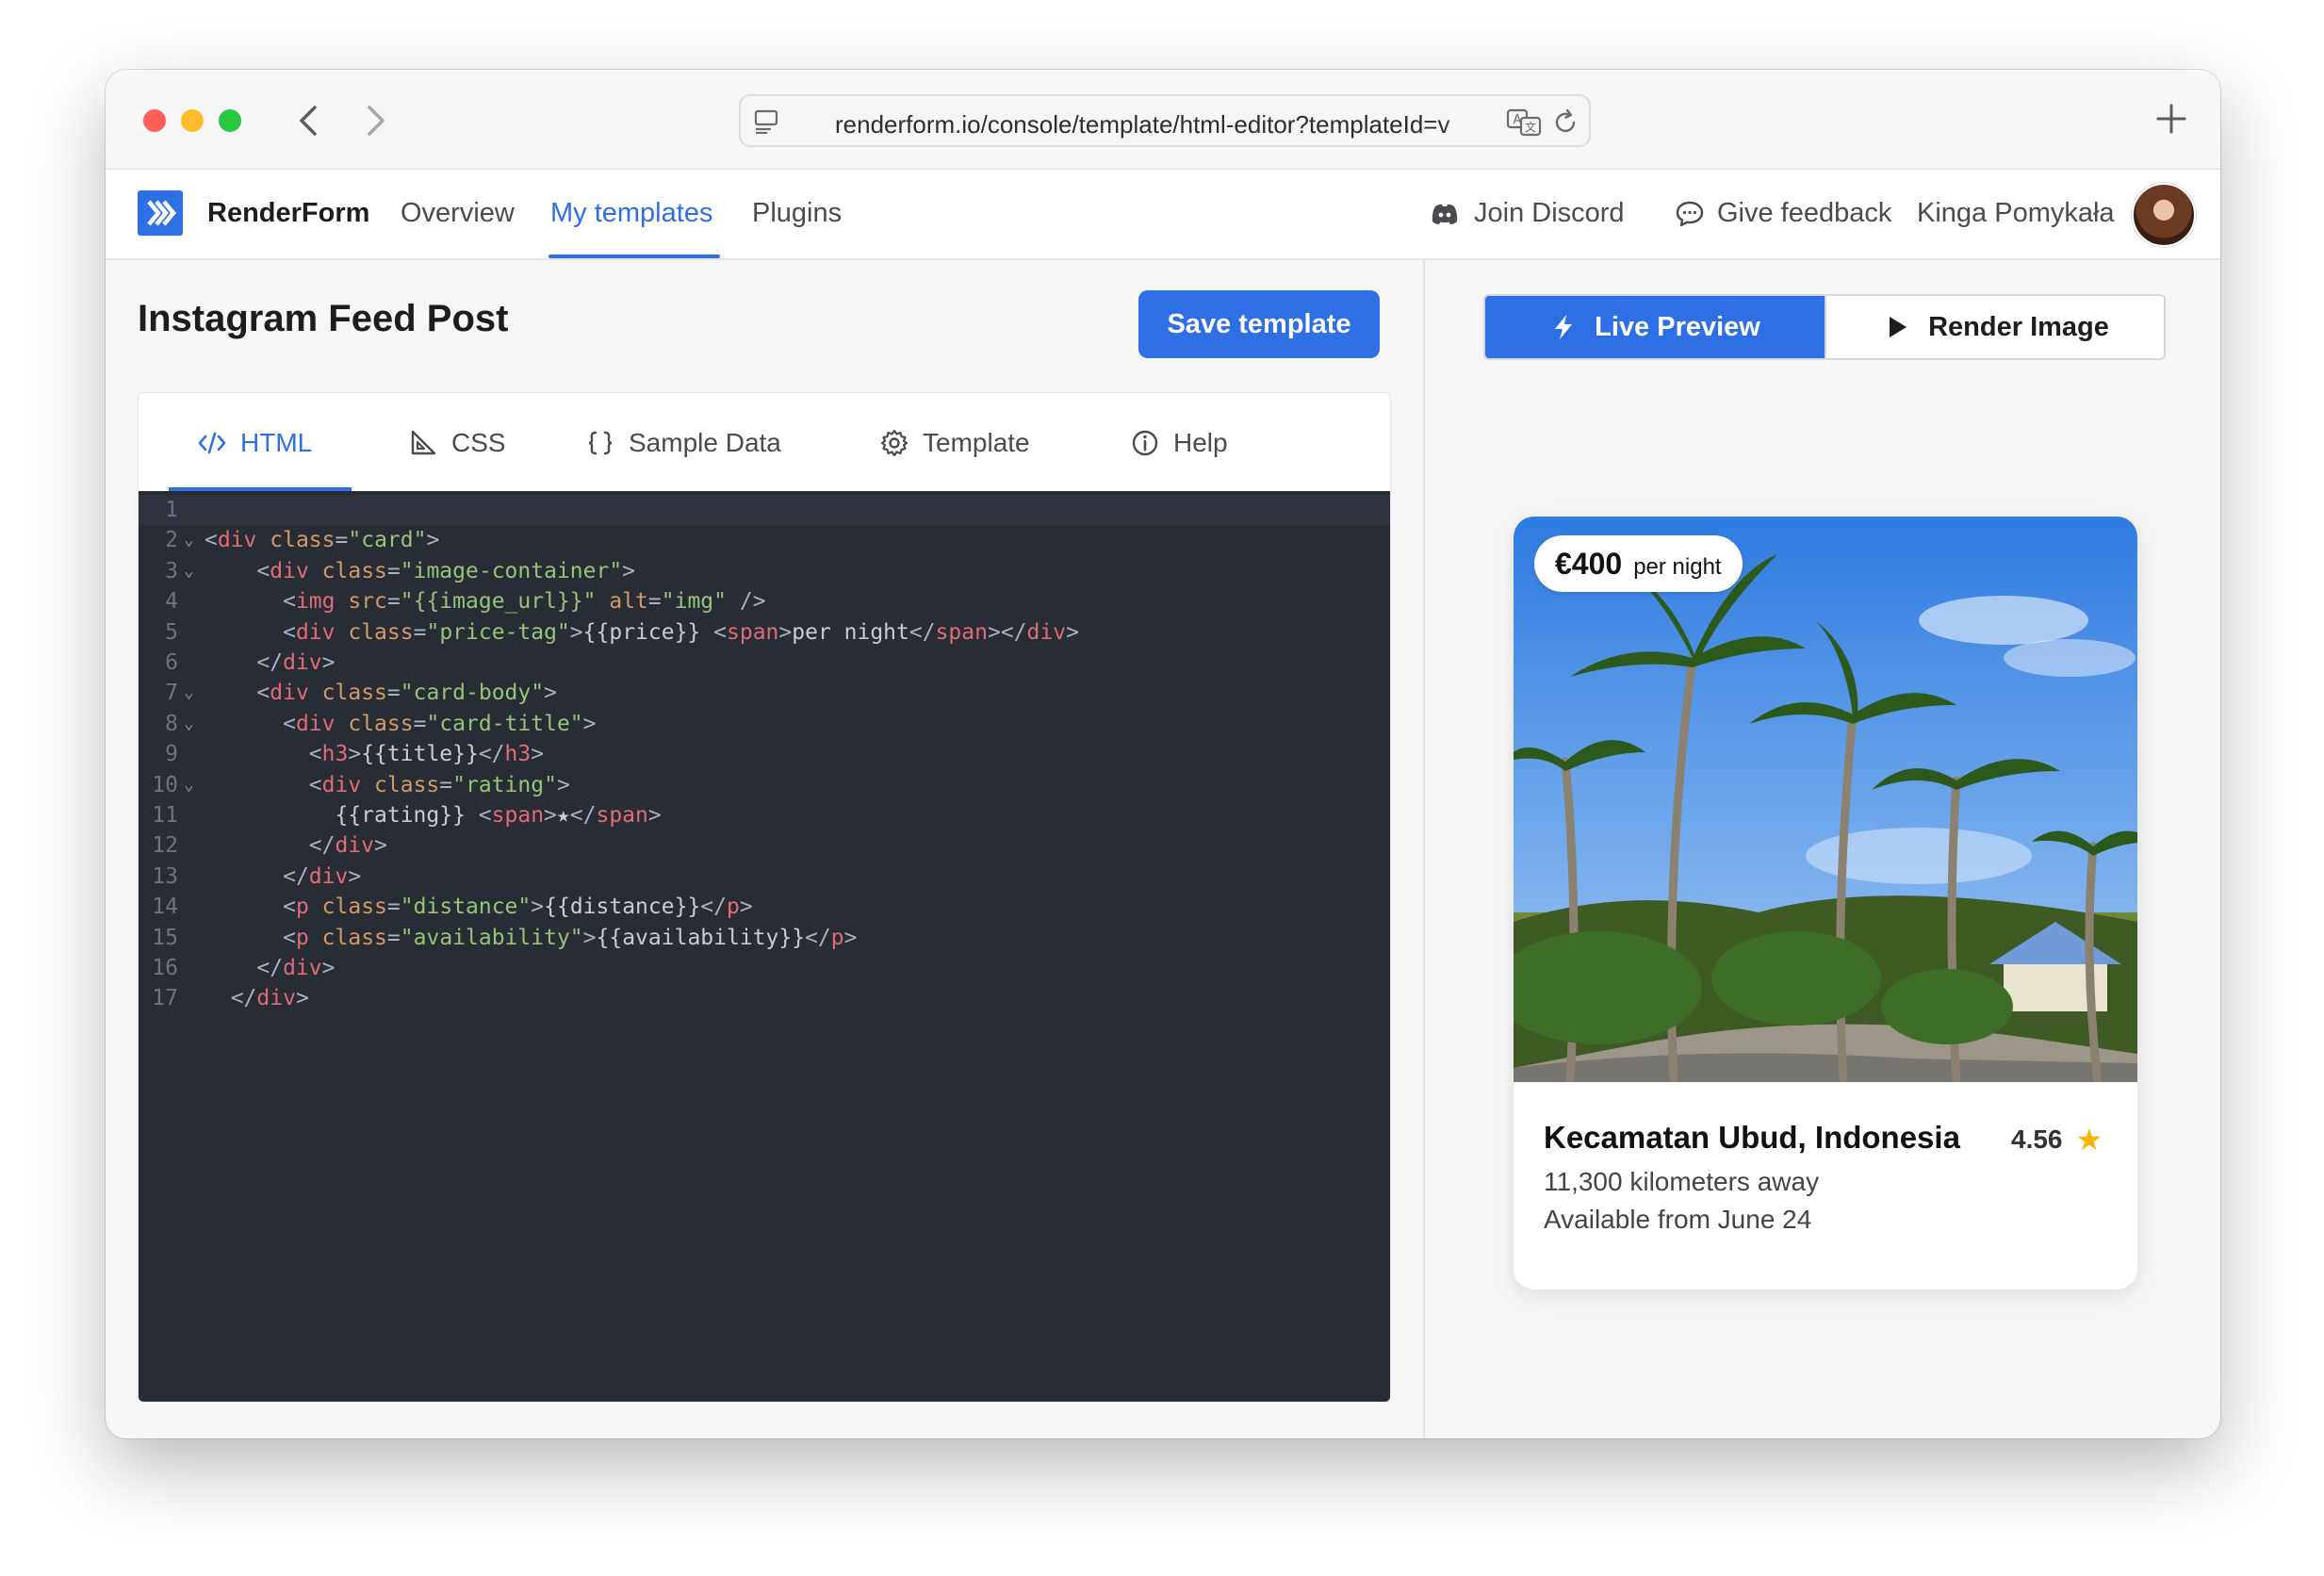  What do you see at coordinates (764, 845) in the screenshot?
I see `code-line: 12 </div>` at bounding box center [764, 845].